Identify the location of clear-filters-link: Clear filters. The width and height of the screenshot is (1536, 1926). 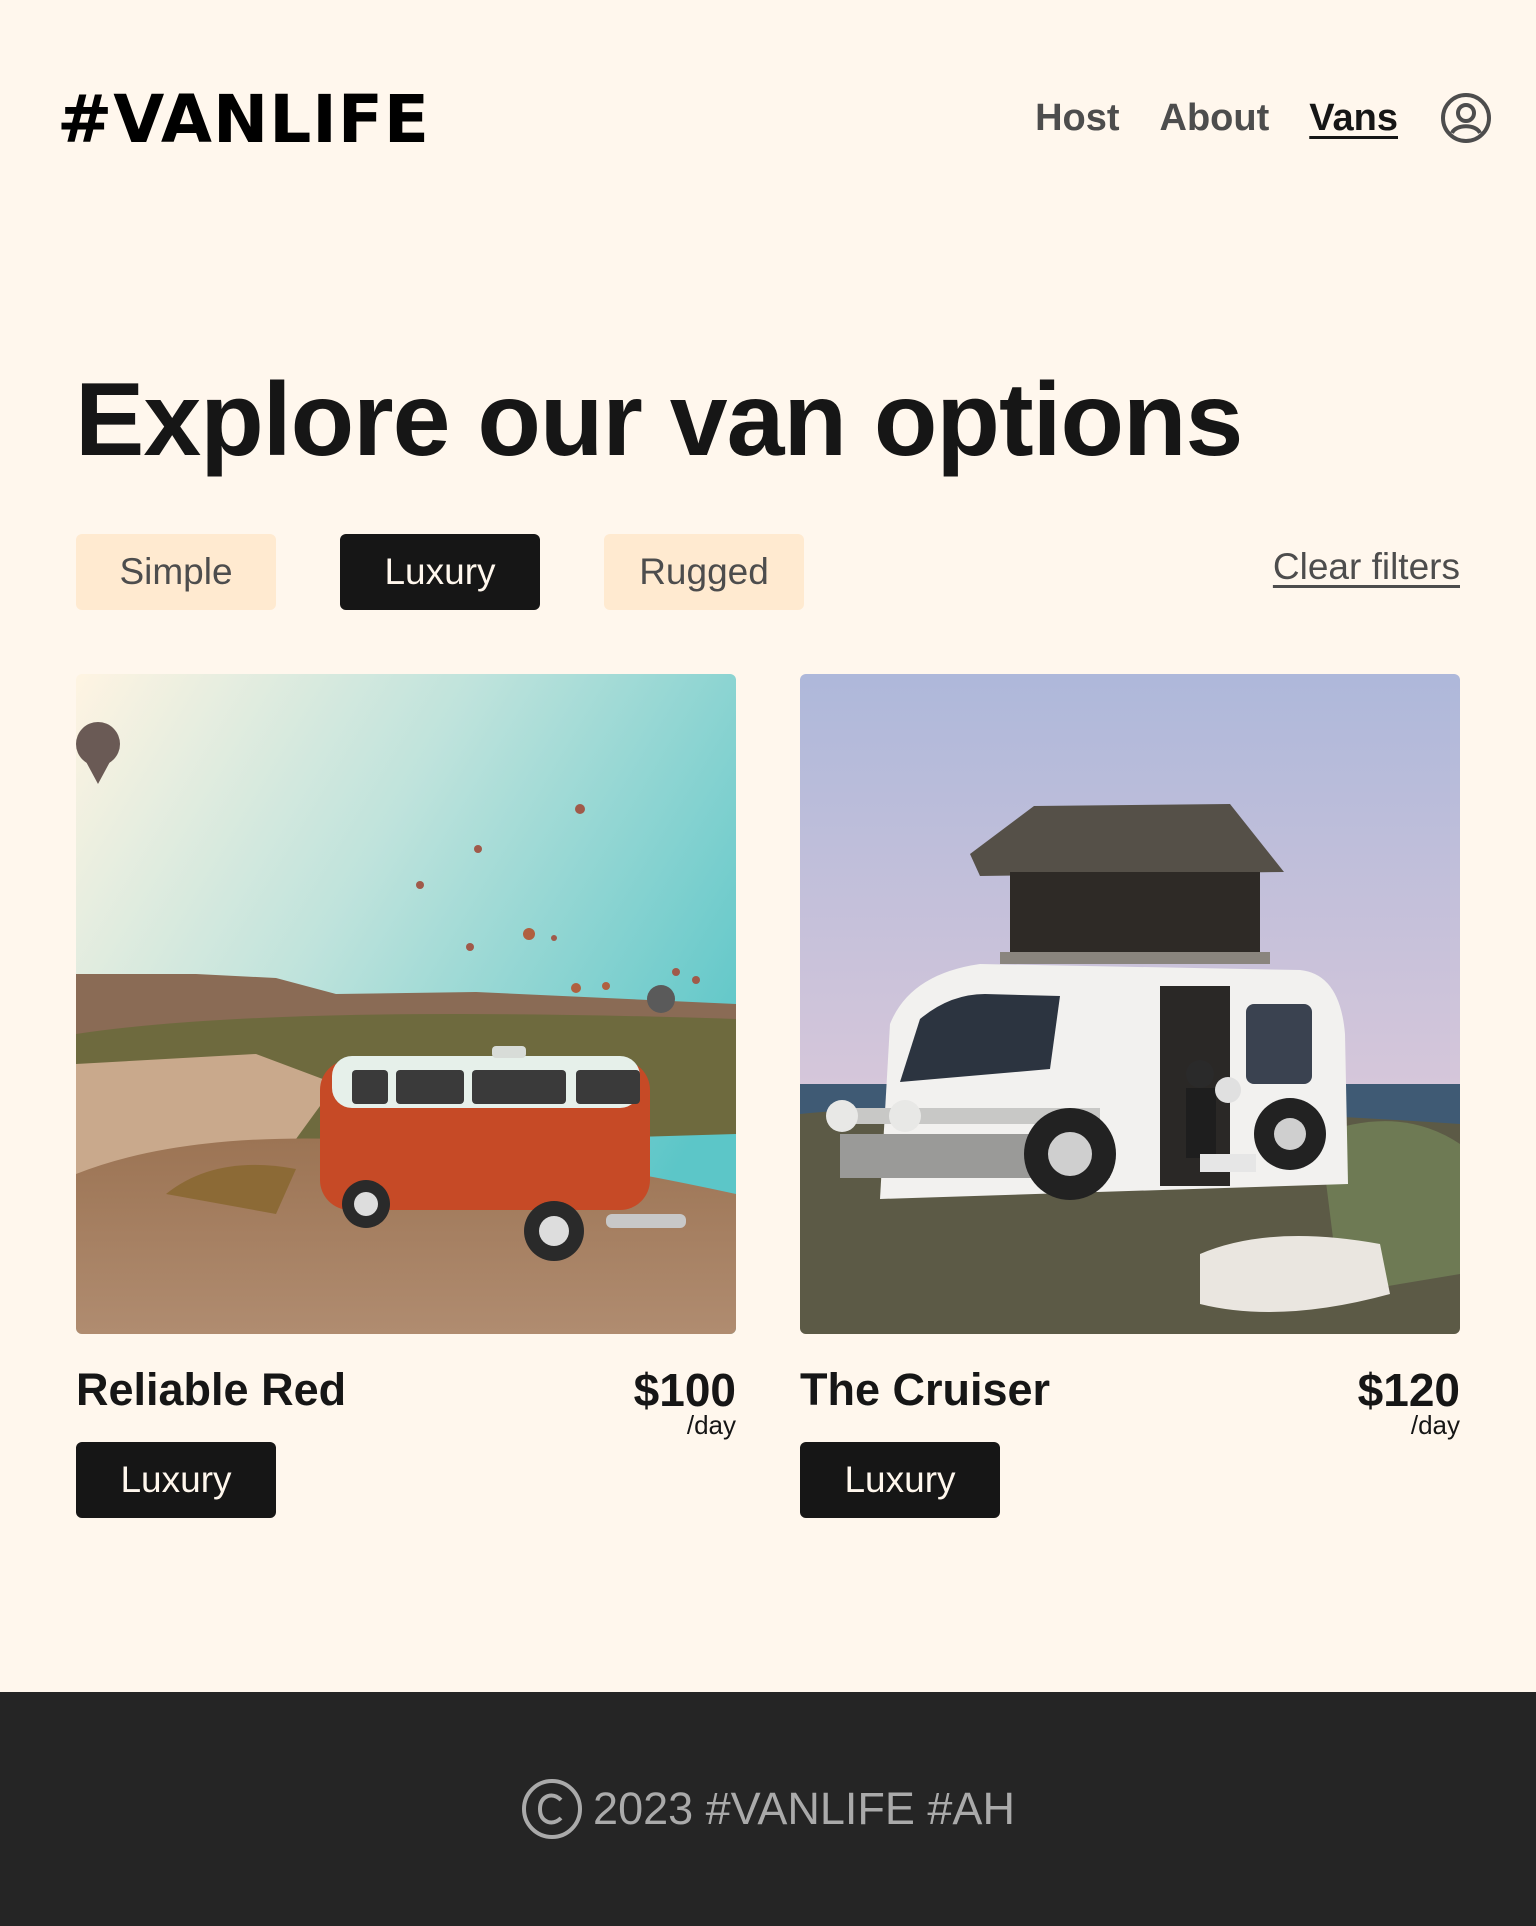
(1366, 567).